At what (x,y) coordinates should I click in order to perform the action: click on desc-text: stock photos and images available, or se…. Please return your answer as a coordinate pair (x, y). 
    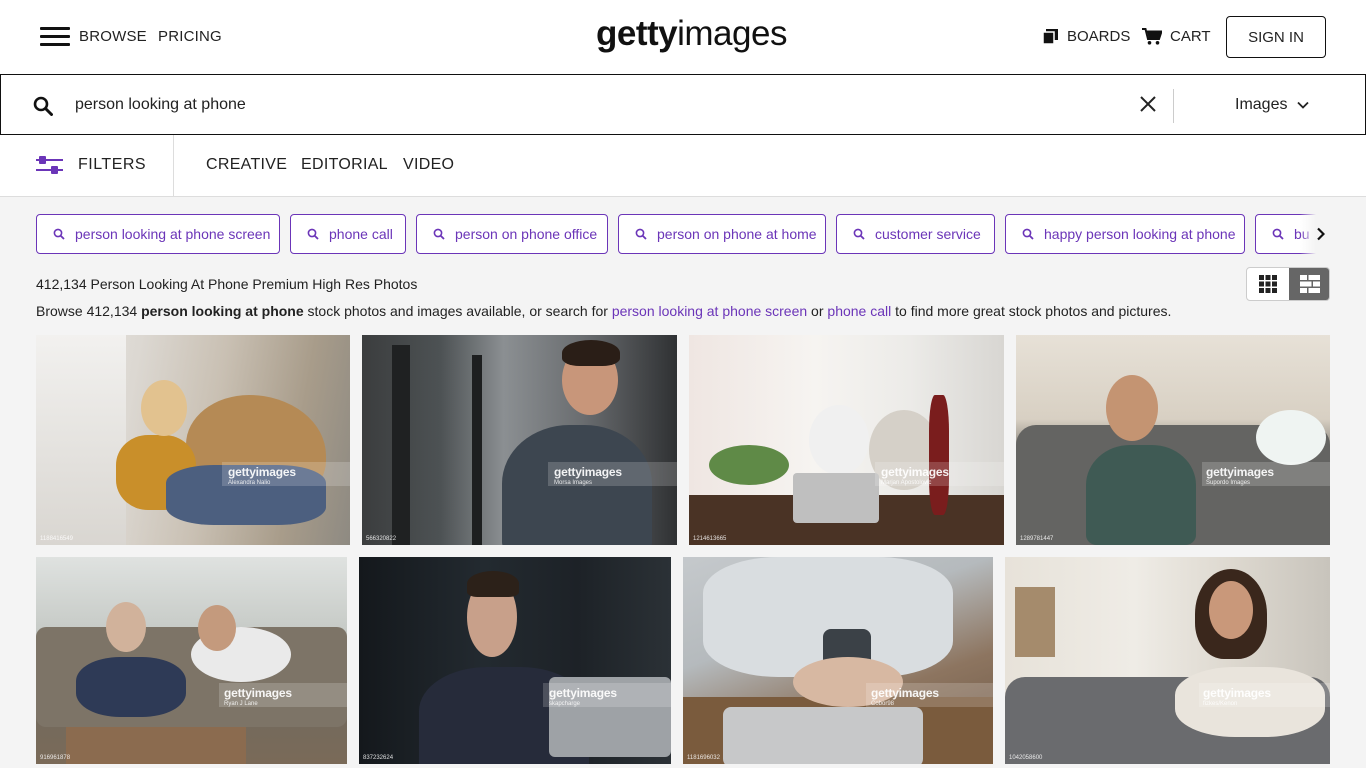
    Looking at the image, I should click on (457, 311).